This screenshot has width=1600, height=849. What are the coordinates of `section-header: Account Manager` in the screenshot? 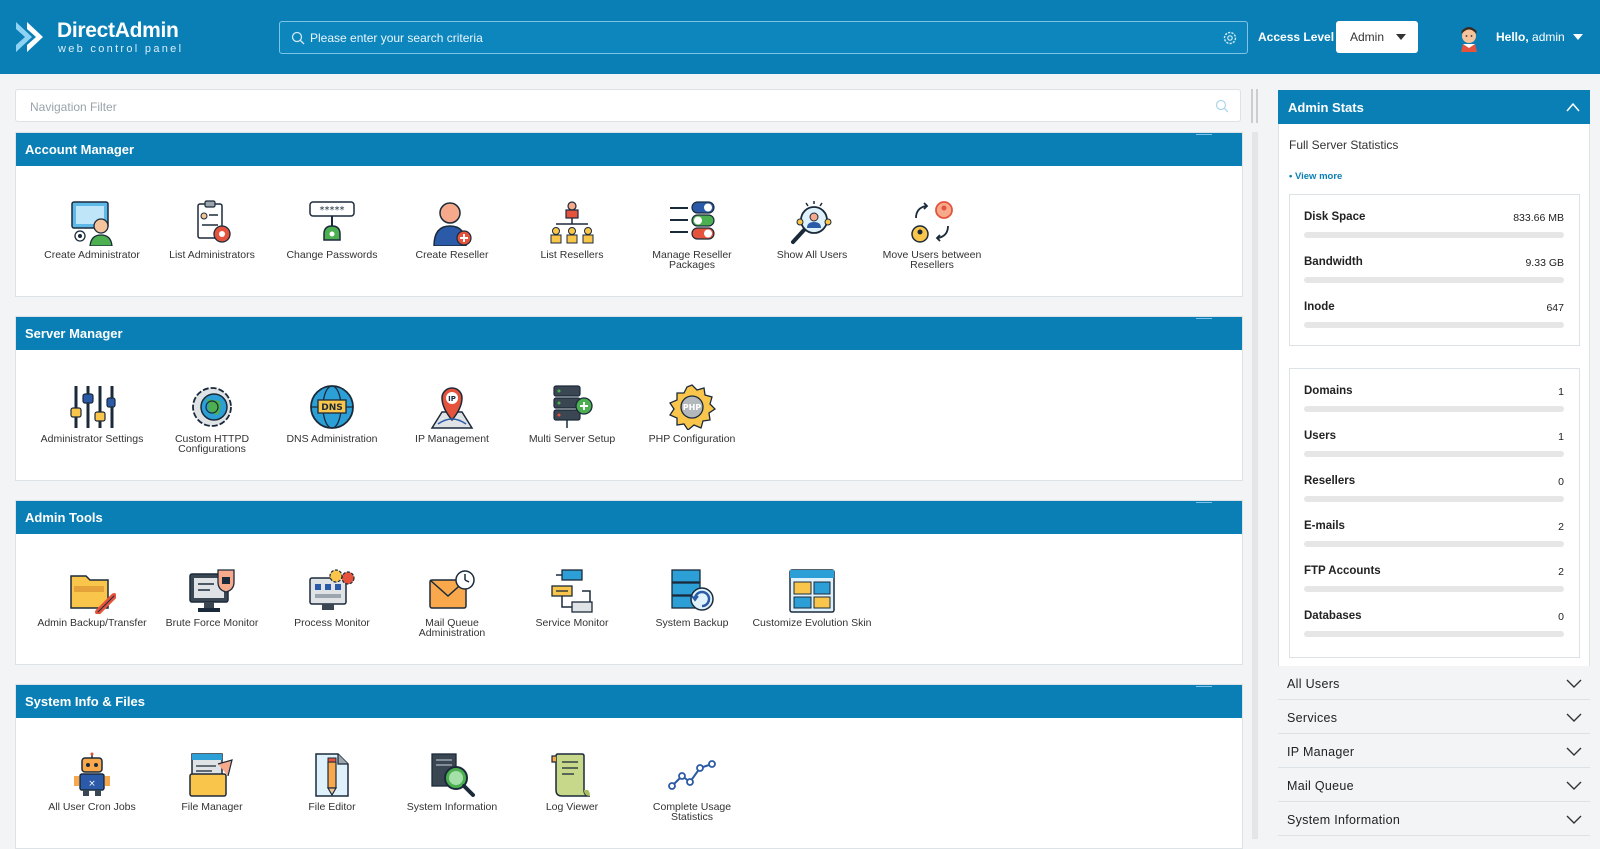 It's located at (629, 149).